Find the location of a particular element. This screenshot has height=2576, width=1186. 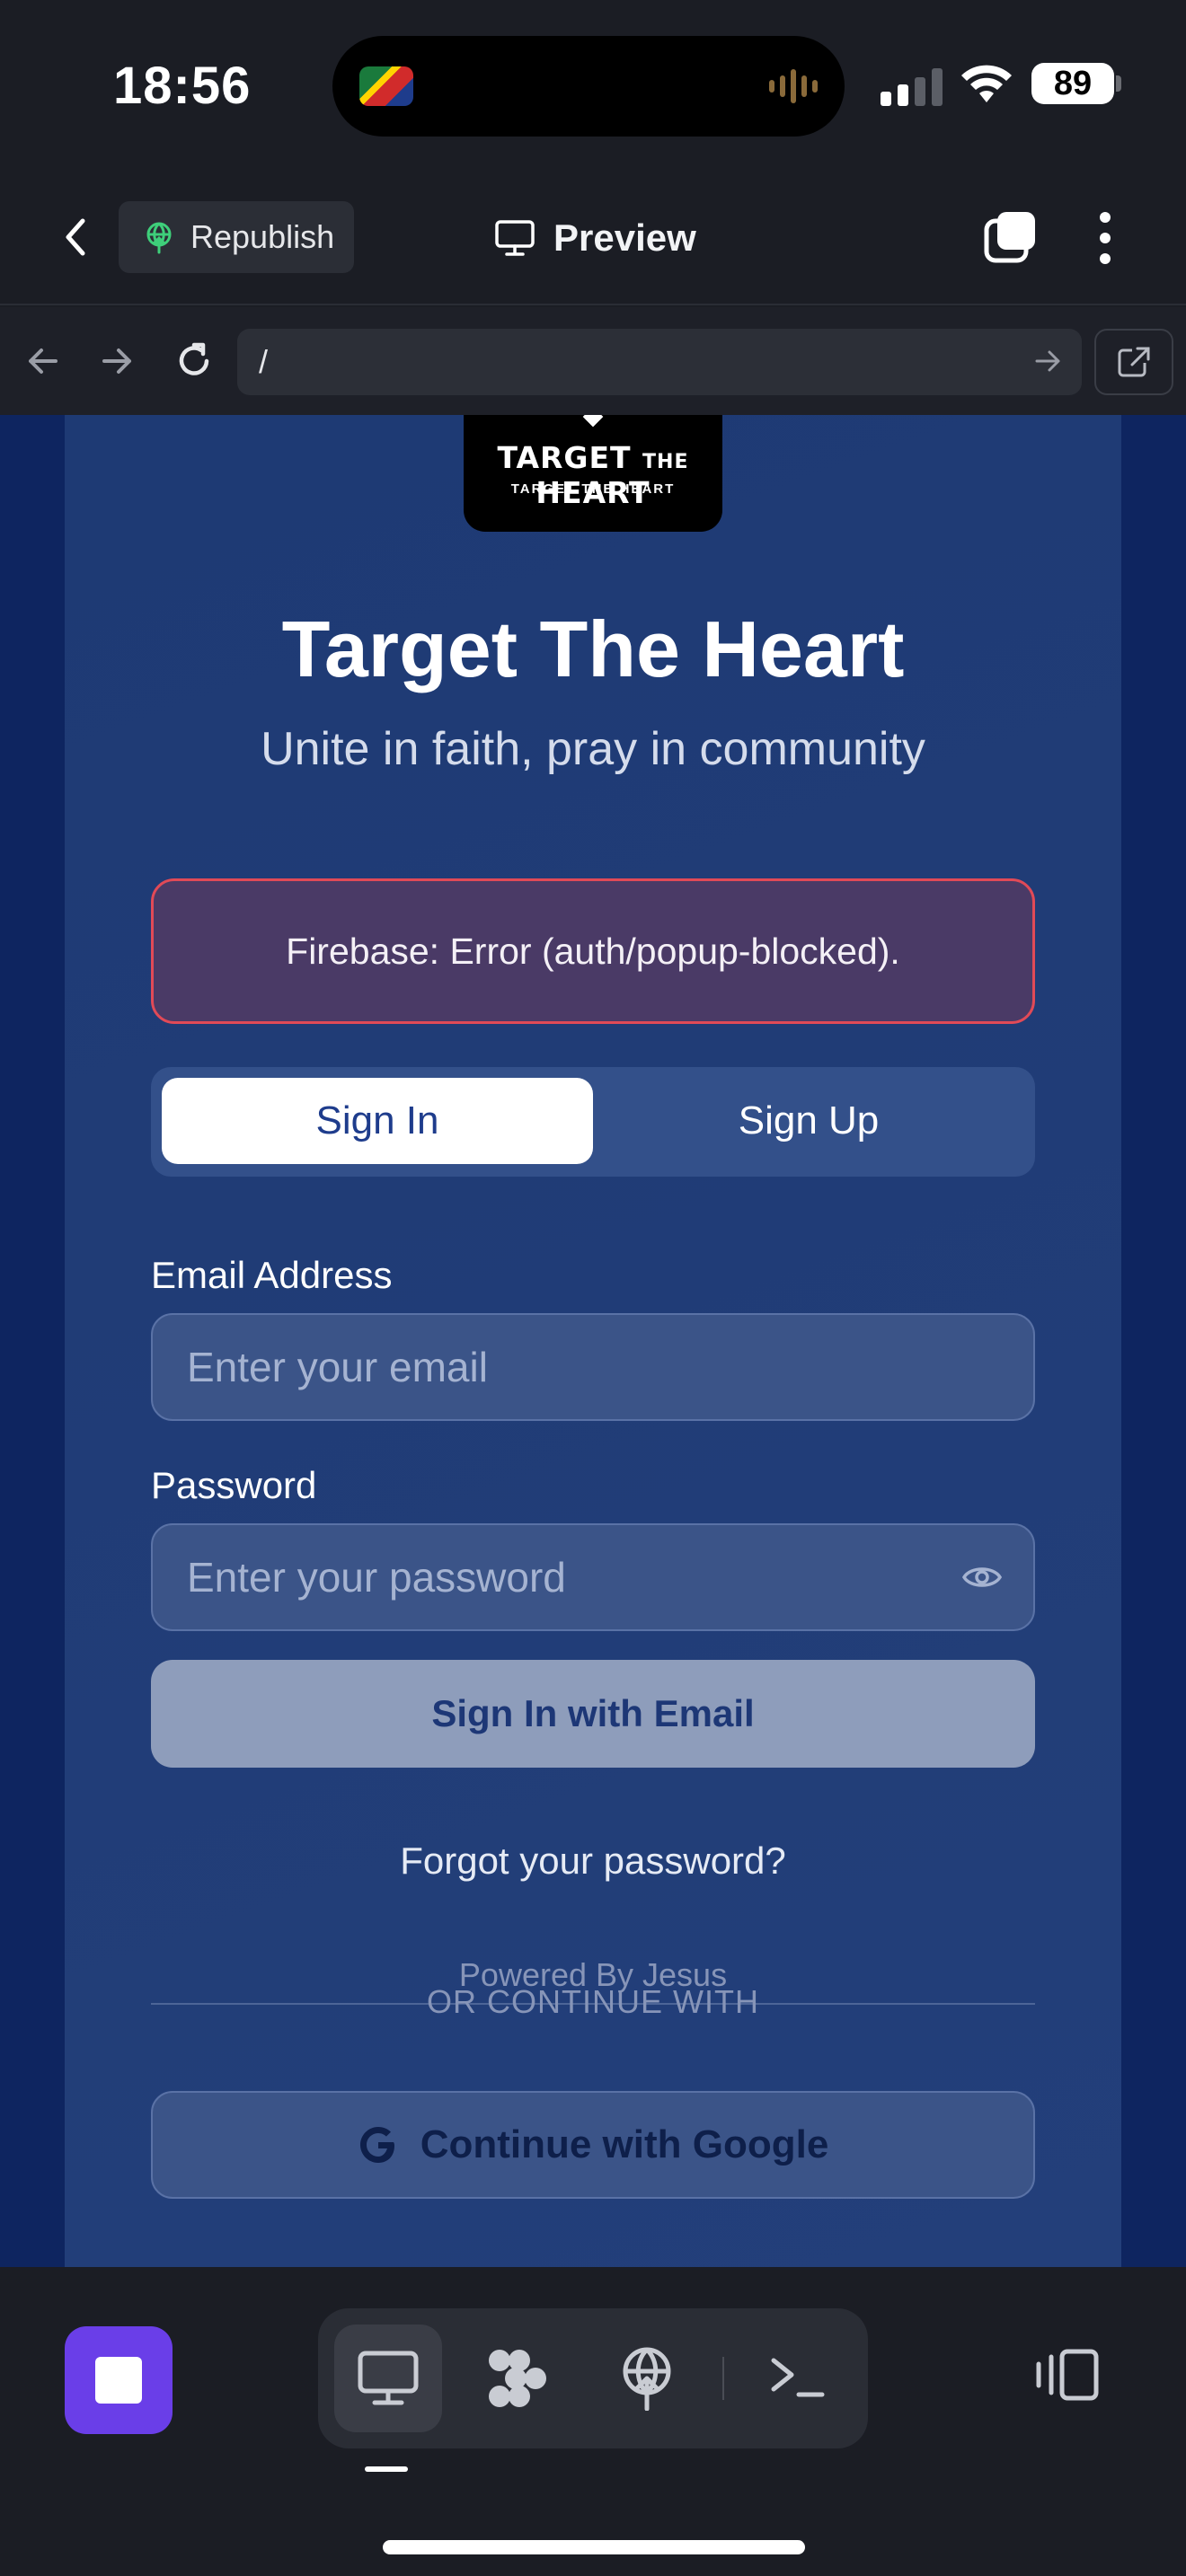

url-text: / is located at coordinates (264, 361).